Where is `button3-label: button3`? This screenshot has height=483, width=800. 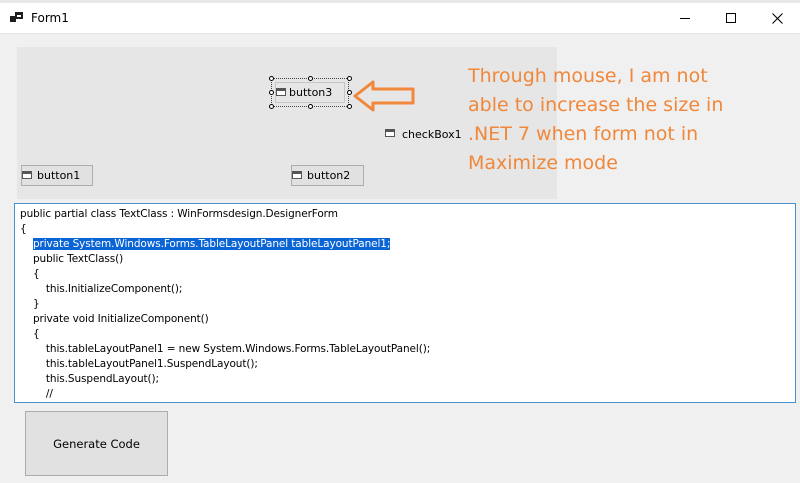 button3-label: button3 is located at coordinates (311, 92).